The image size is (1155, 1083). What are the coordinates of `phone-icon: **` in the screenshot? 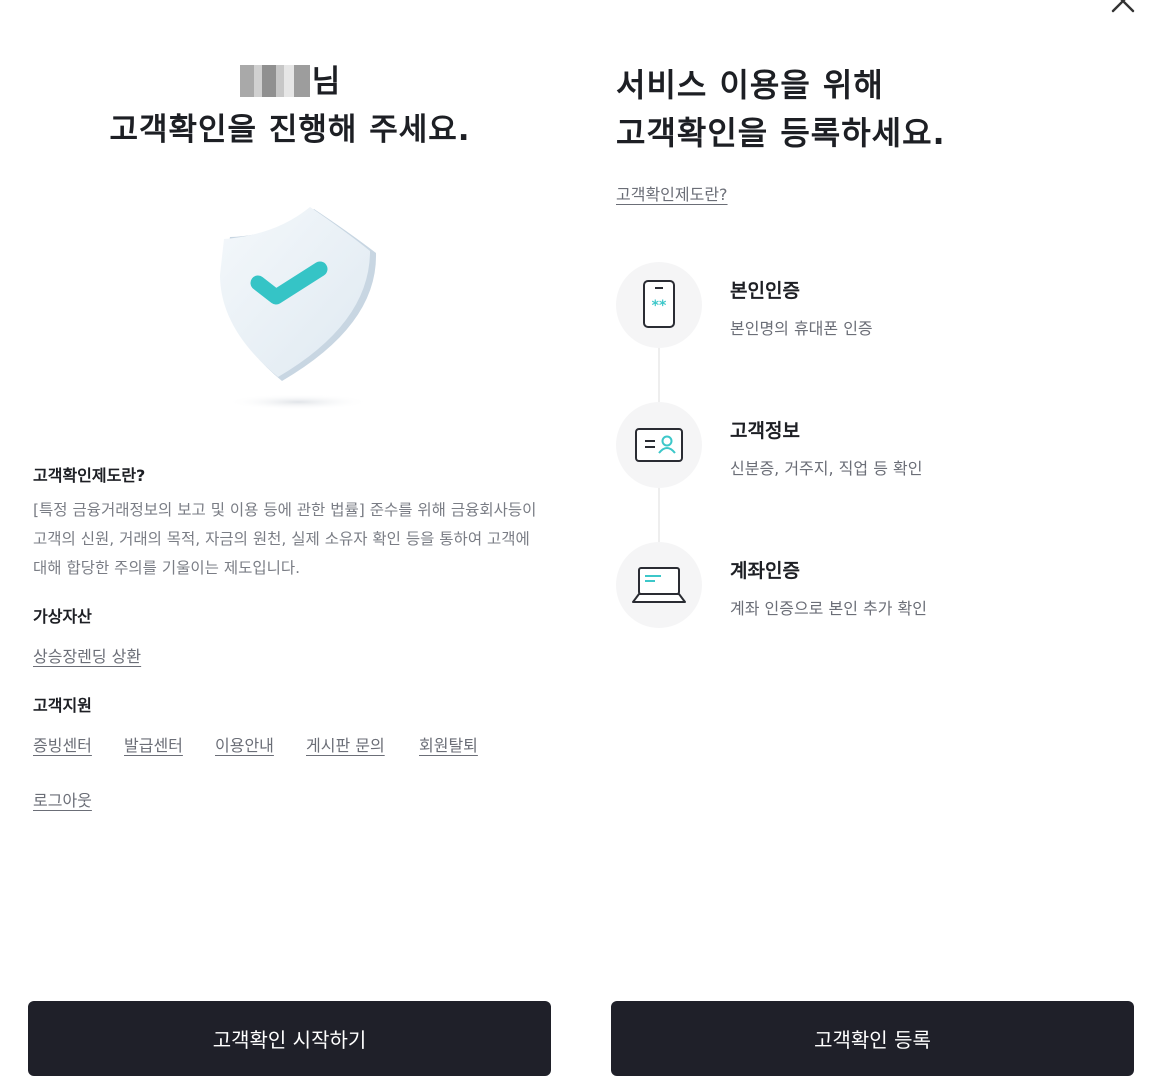 It's located at (659, 304).